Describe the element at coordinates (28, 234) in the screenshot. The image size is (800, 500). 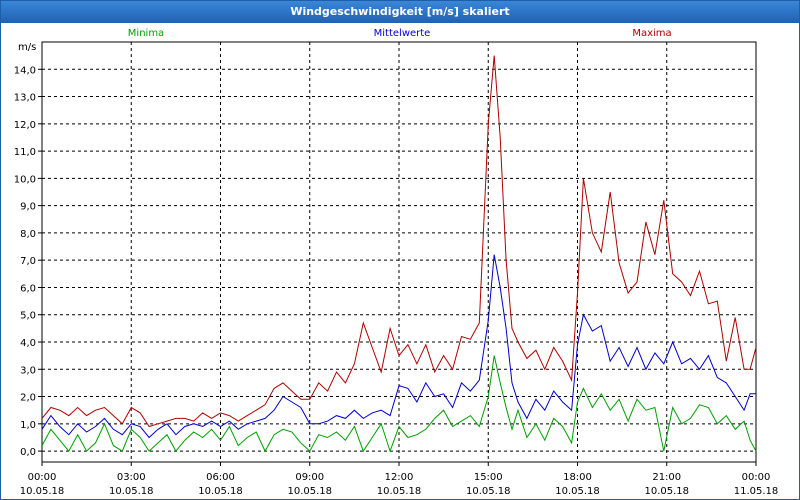
I see `y-tick-label: 8,0` at that location.